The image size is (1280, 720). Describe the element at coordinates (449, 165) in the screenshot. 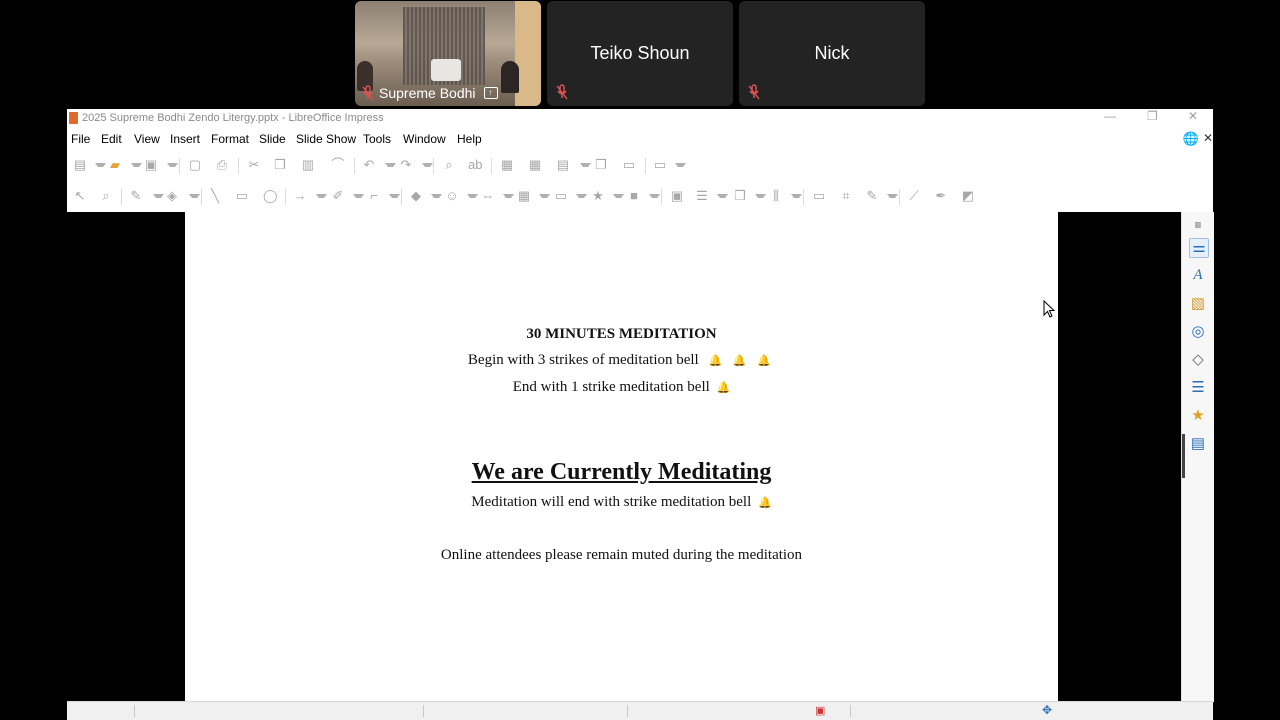

I see `find-replace-icon: ⌕` at that location.